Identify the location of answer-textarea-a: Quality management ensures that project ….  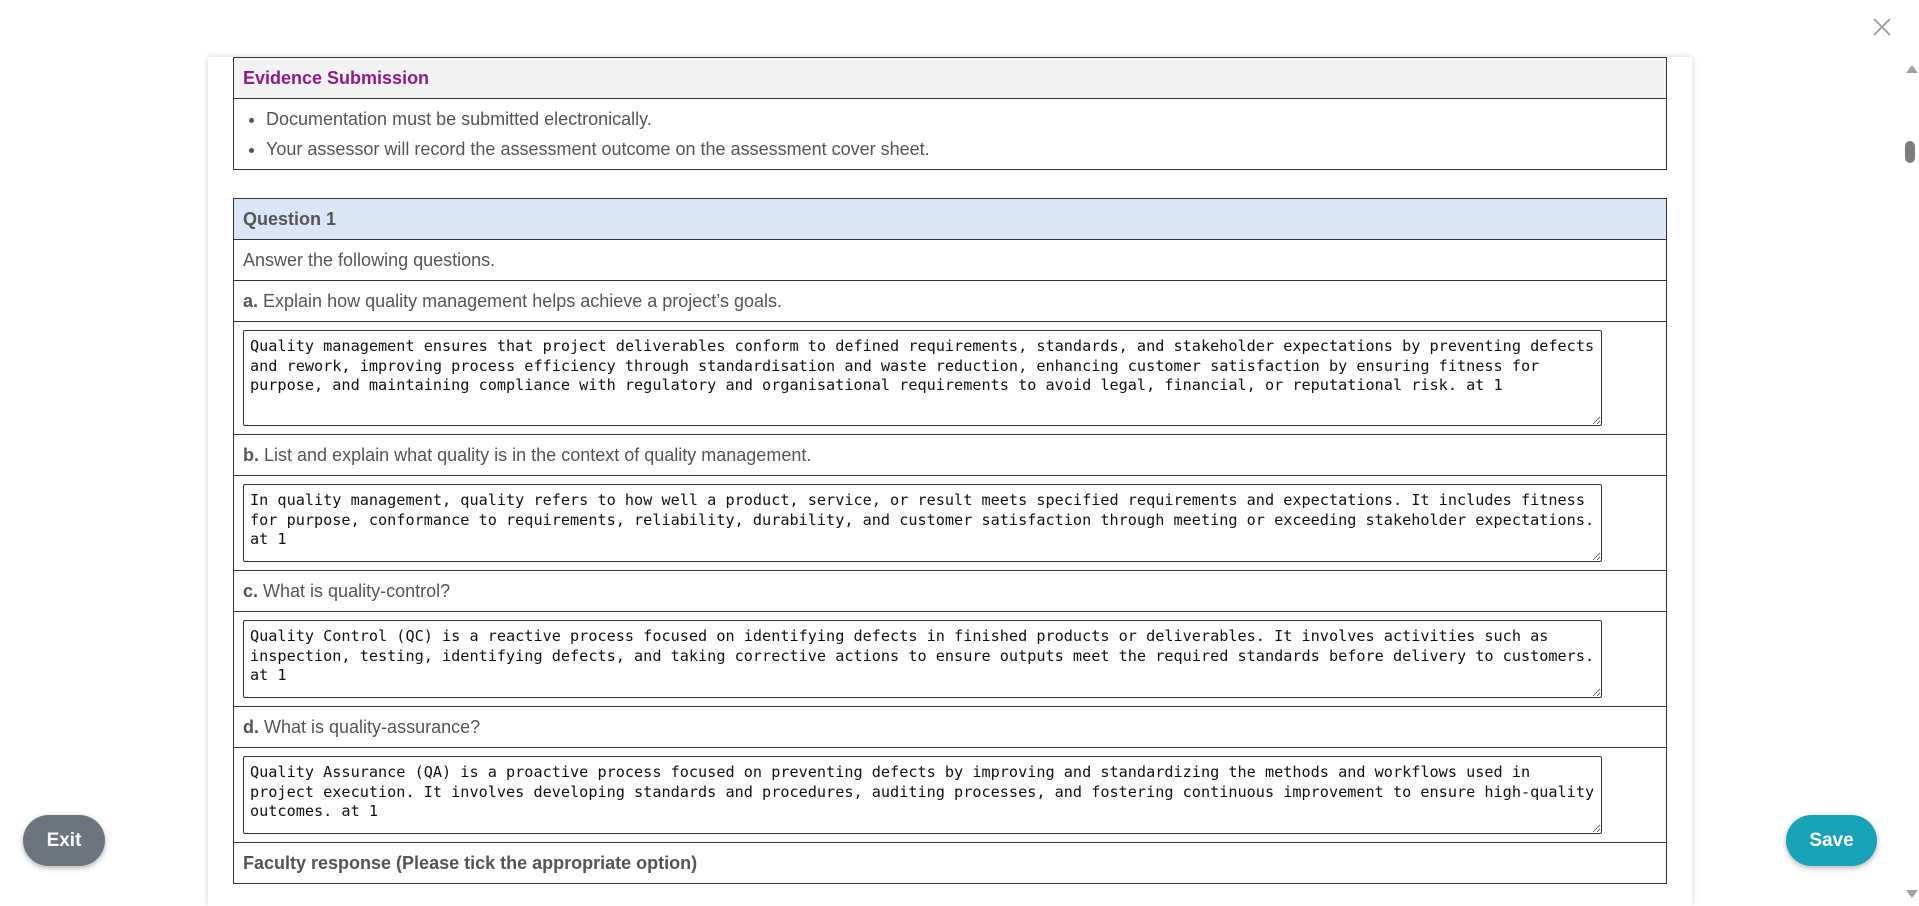
(922, 378).